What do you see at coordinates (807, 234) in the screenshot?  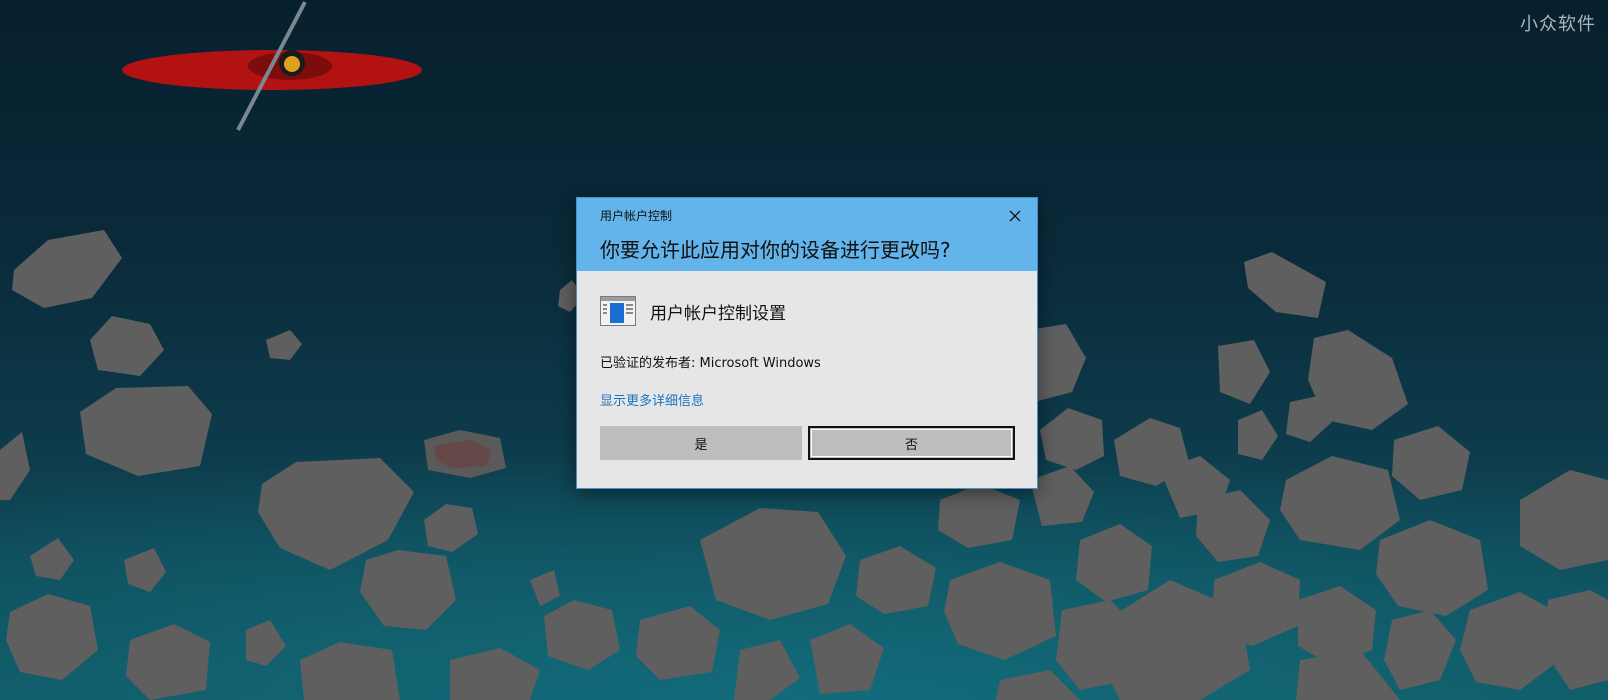 I see `dialog-header: 用户帐户控制 你要允许此应用对你的设备进行更改吗?` at bounding box center [807, 234].